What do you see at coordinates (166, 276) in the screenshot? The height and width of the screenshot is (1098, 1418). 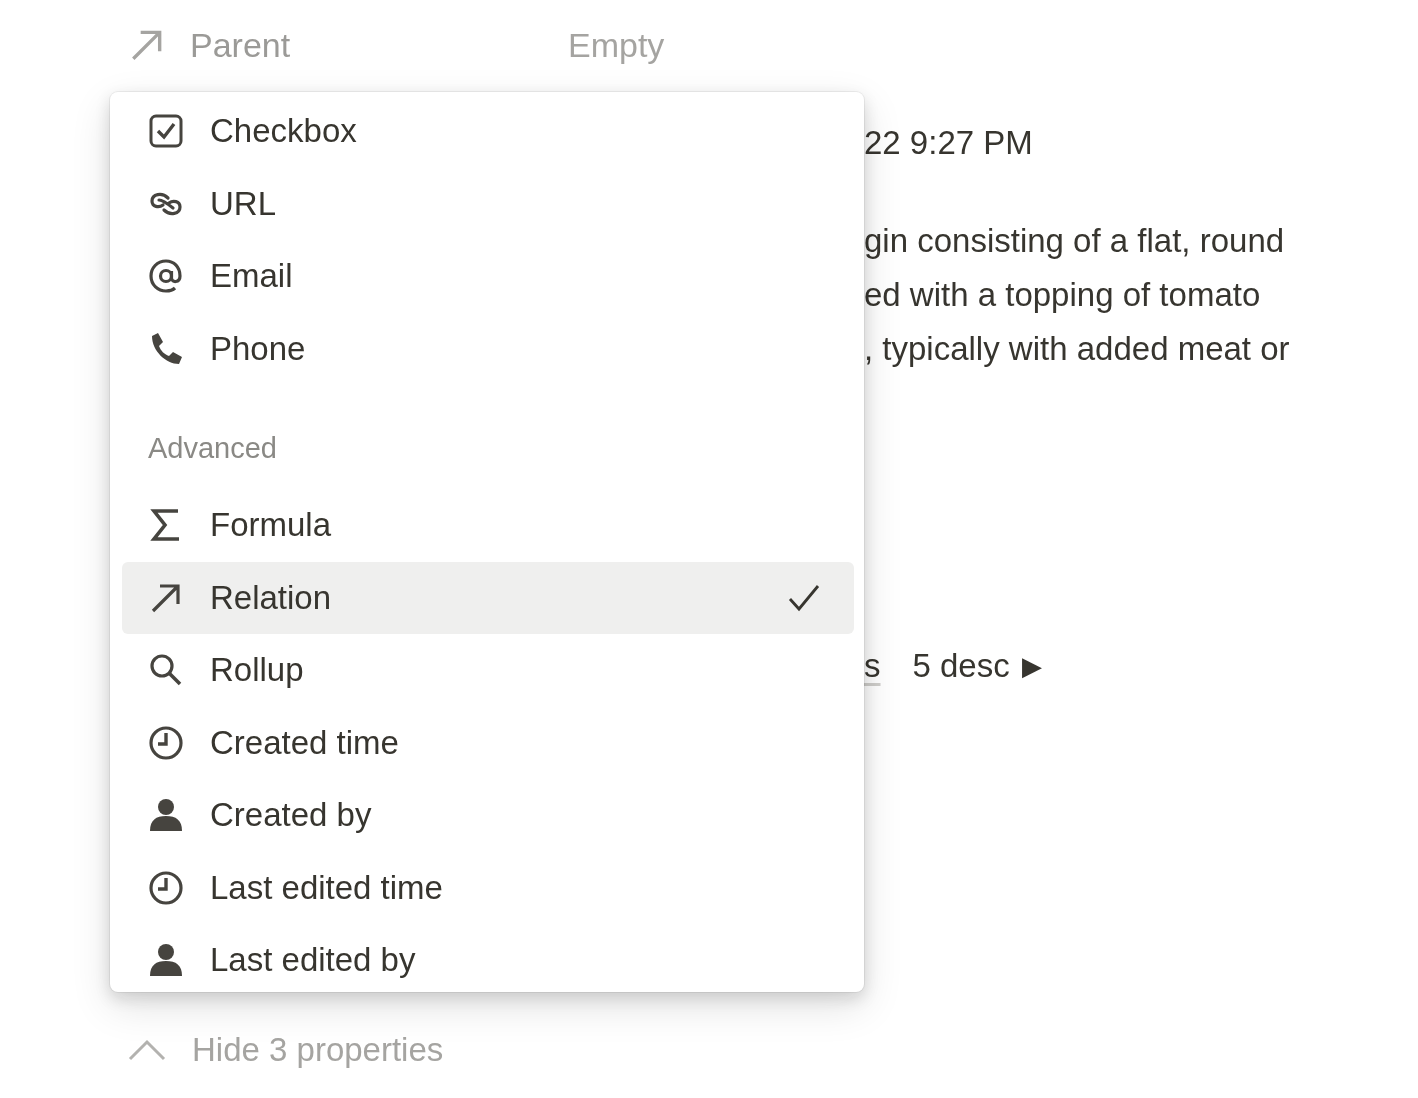 I see `at-sign-icon` at bounding box center [166, 276].